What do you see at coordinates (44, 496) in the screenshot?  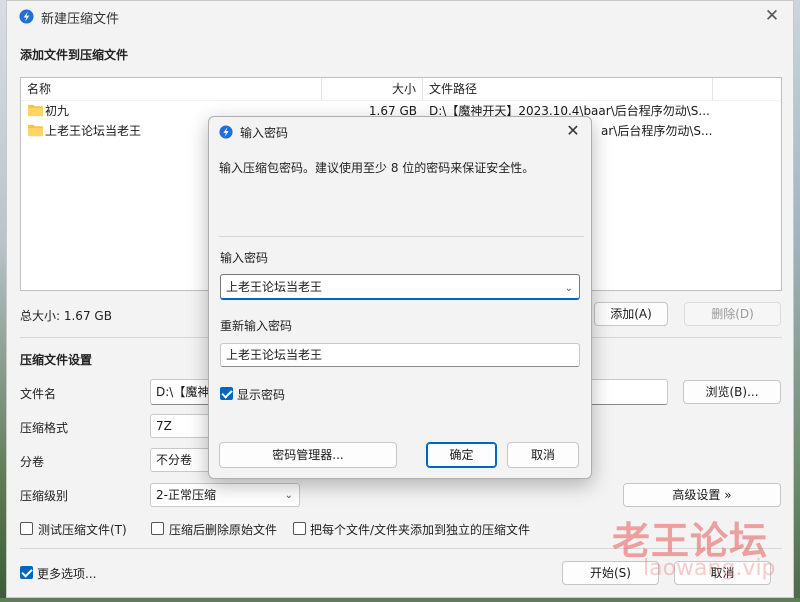 I see `level-label: 压缩级别` at bounding box center [44, 496].